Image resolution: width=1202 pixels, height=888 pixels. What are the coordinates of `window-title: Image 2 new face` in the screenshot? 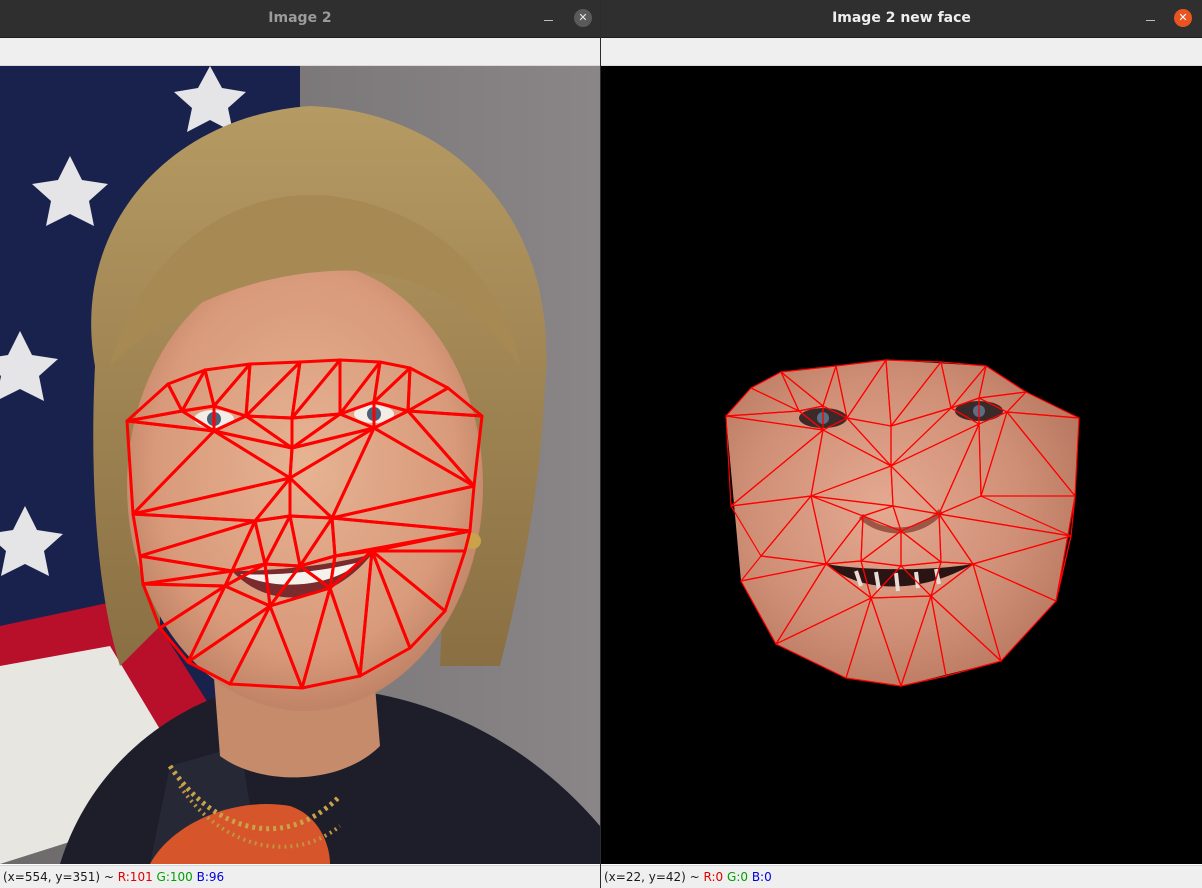 It's located at (901, 18).